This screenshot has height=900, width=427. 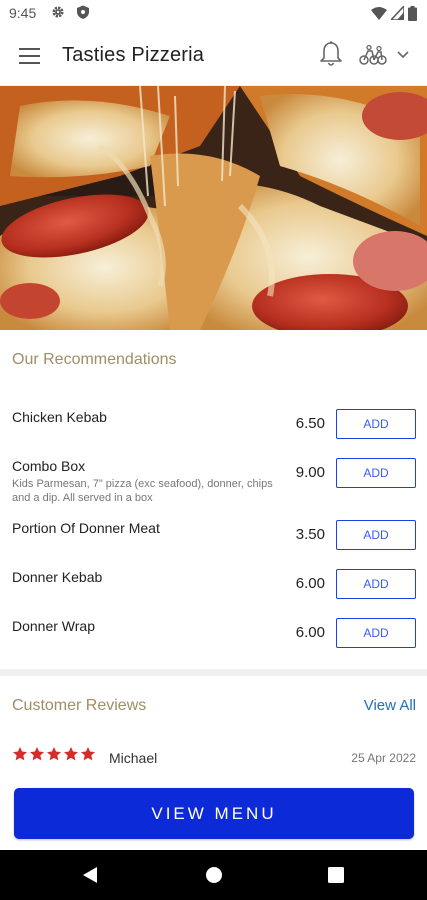 I want to click on reviewer-name: Michael, so click(x=133, y=758).